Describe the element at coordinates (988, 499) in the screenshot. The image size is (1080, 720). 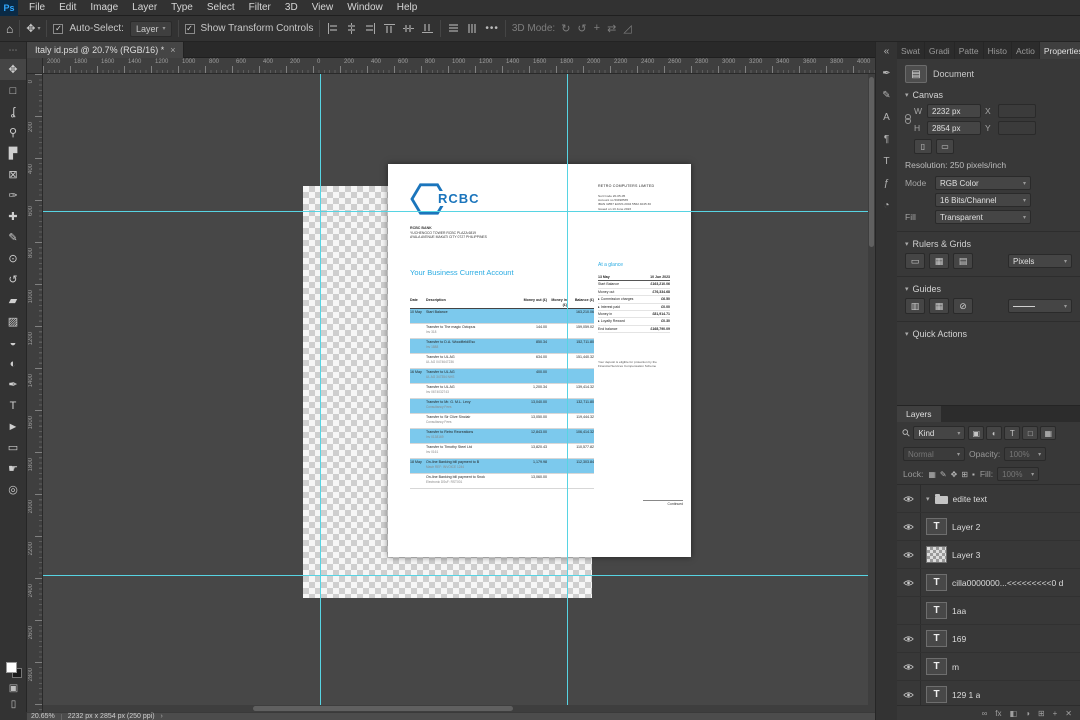
I see `layer-row: ▾ edite text` at that location.